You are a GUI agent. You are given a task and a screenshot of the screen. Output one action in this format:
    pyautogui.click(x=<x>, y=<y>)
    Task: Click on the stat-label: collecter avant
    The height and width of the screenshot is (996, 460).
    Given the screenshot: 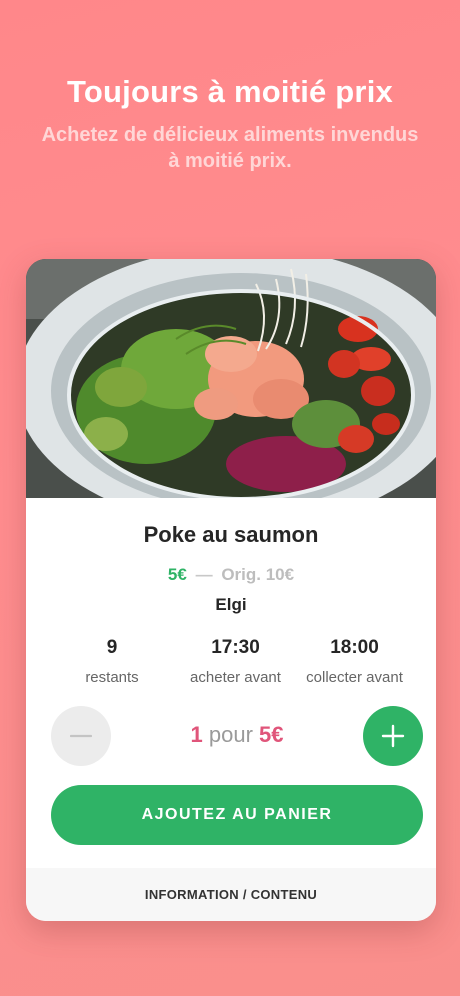 What is the action you would take?
    pyautogui.click(x=354, y=677)
    